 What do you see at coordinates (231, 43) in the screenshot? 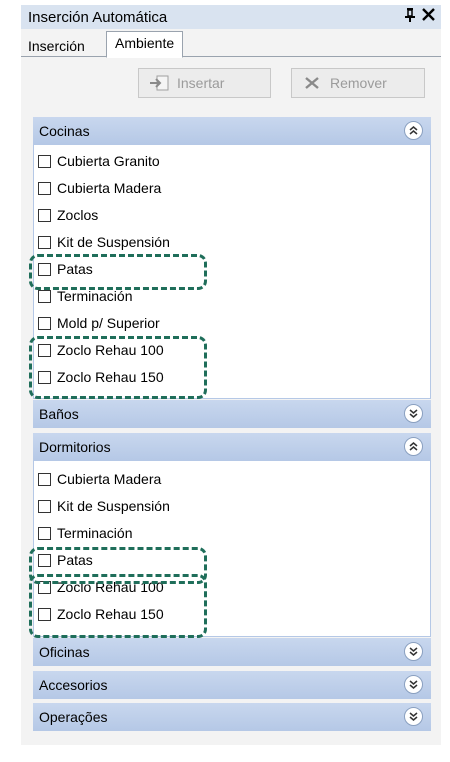
I see `tab-bar: Inserción Ambiente` at bounding box center [231, 43].